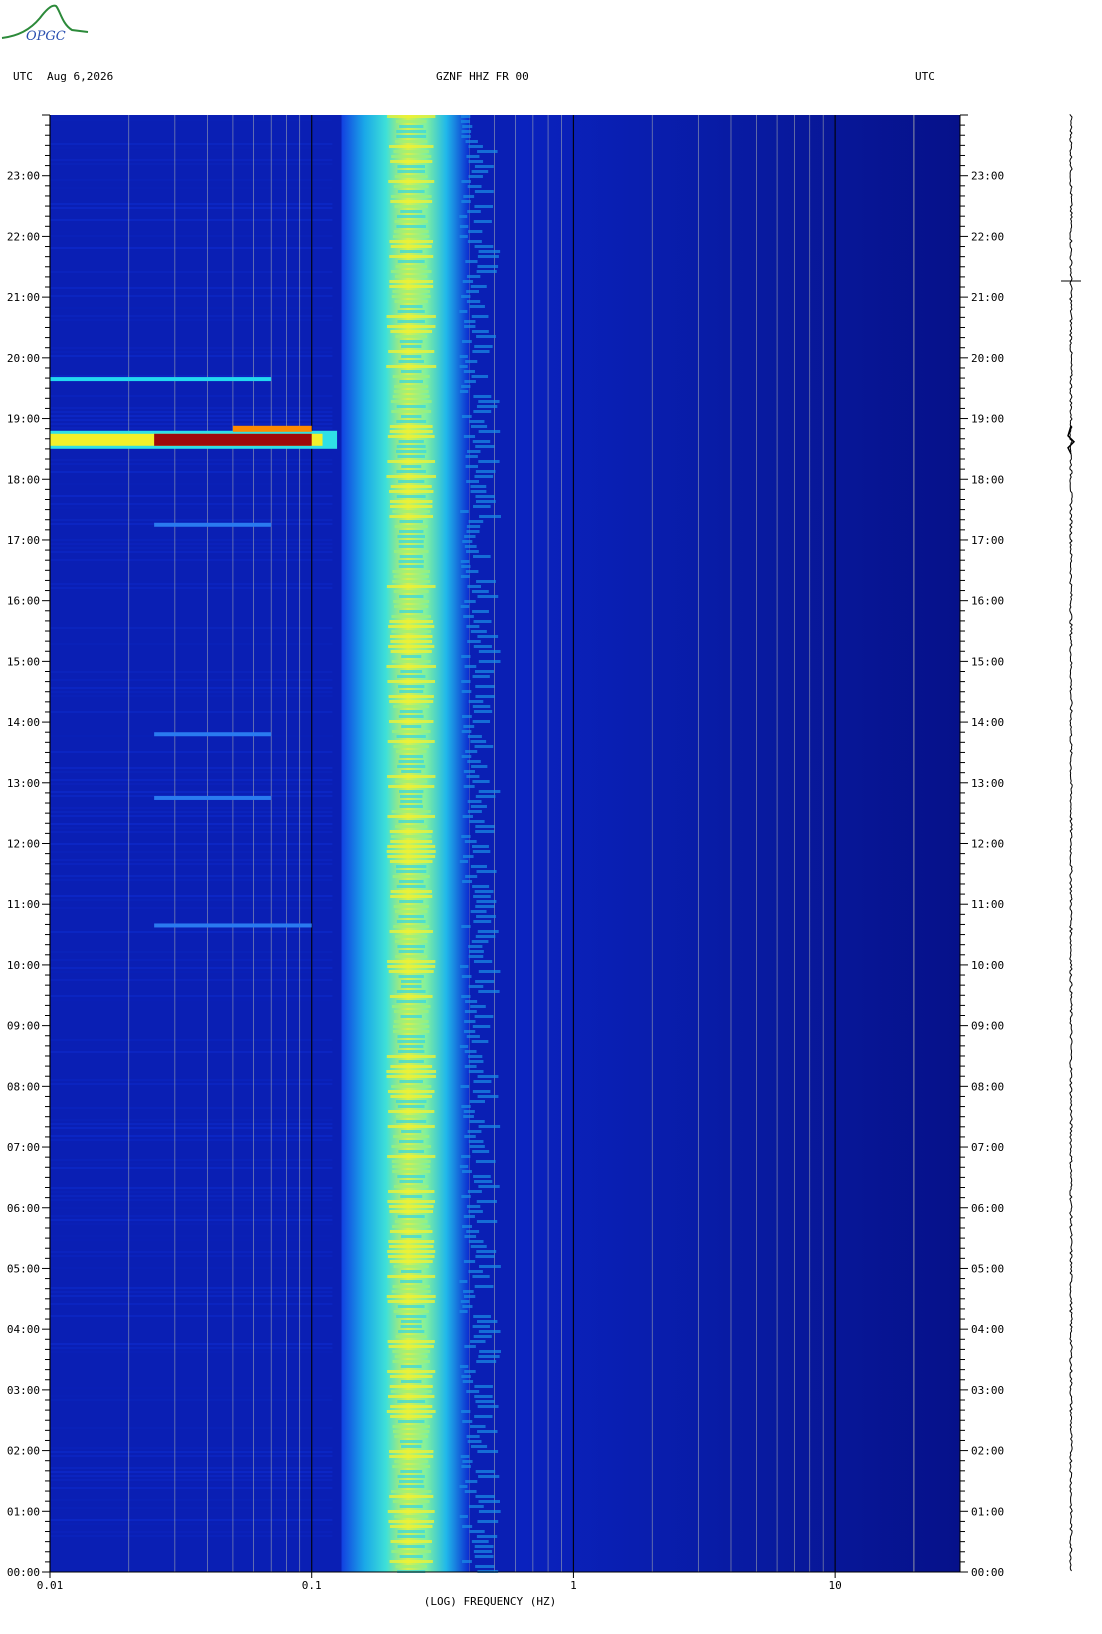  What do you see at coordinates (23, 844) in the screenshot?
I see `y-tick-label-left: 12:00` at bounding box center [23, 844].